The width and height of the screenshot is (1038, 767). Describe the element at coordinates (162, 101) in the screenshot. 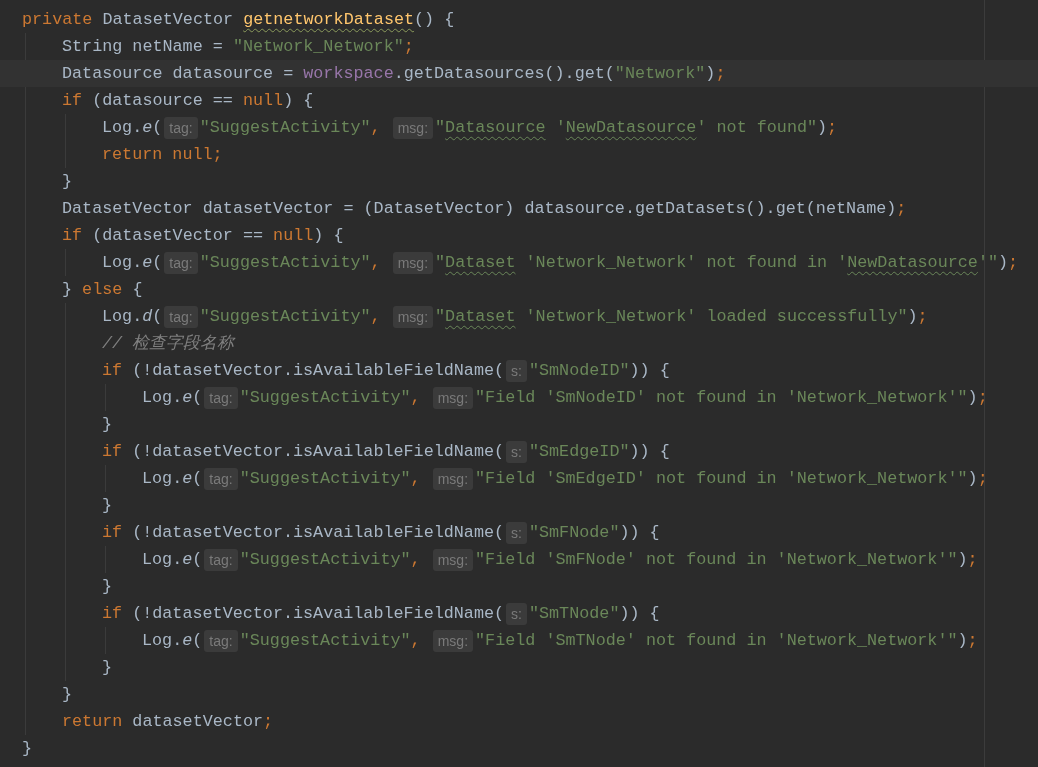

I see `code-text: (datasource ==` at that location.